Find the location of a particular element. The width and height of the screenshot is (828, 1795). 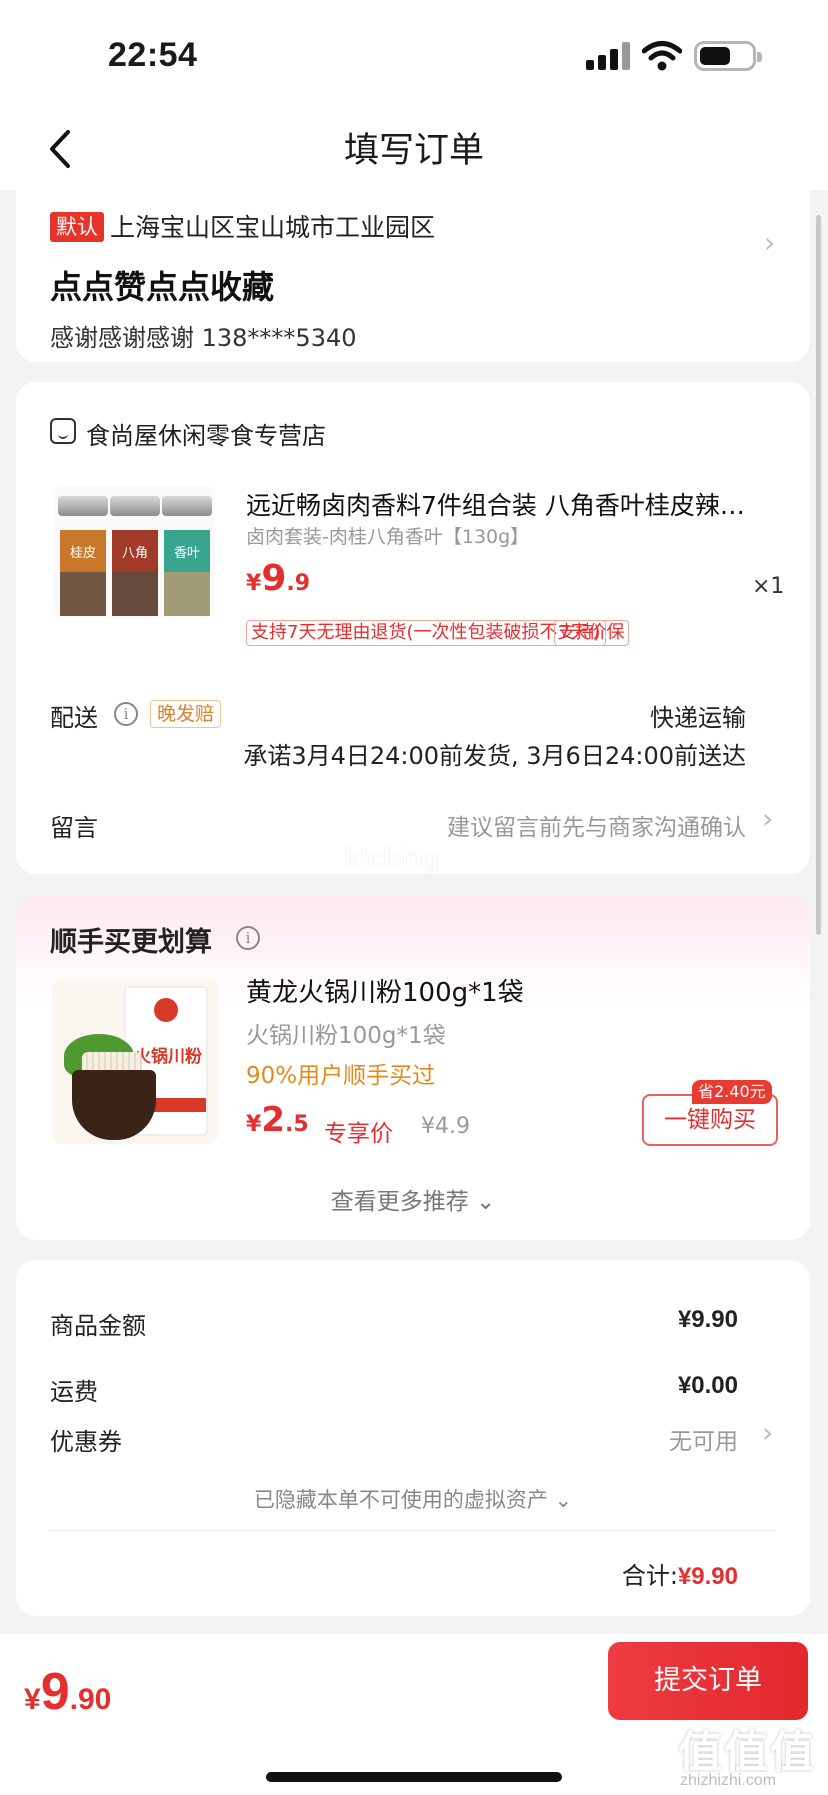

product-image: 桂皮 八角 香叶 is located at coordinates (134, 552).